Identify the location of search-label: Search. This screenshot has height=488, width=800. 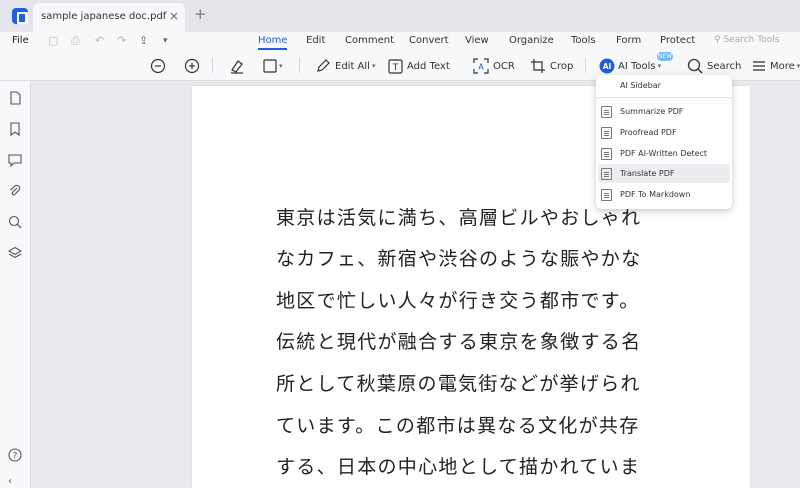
(724, 66).